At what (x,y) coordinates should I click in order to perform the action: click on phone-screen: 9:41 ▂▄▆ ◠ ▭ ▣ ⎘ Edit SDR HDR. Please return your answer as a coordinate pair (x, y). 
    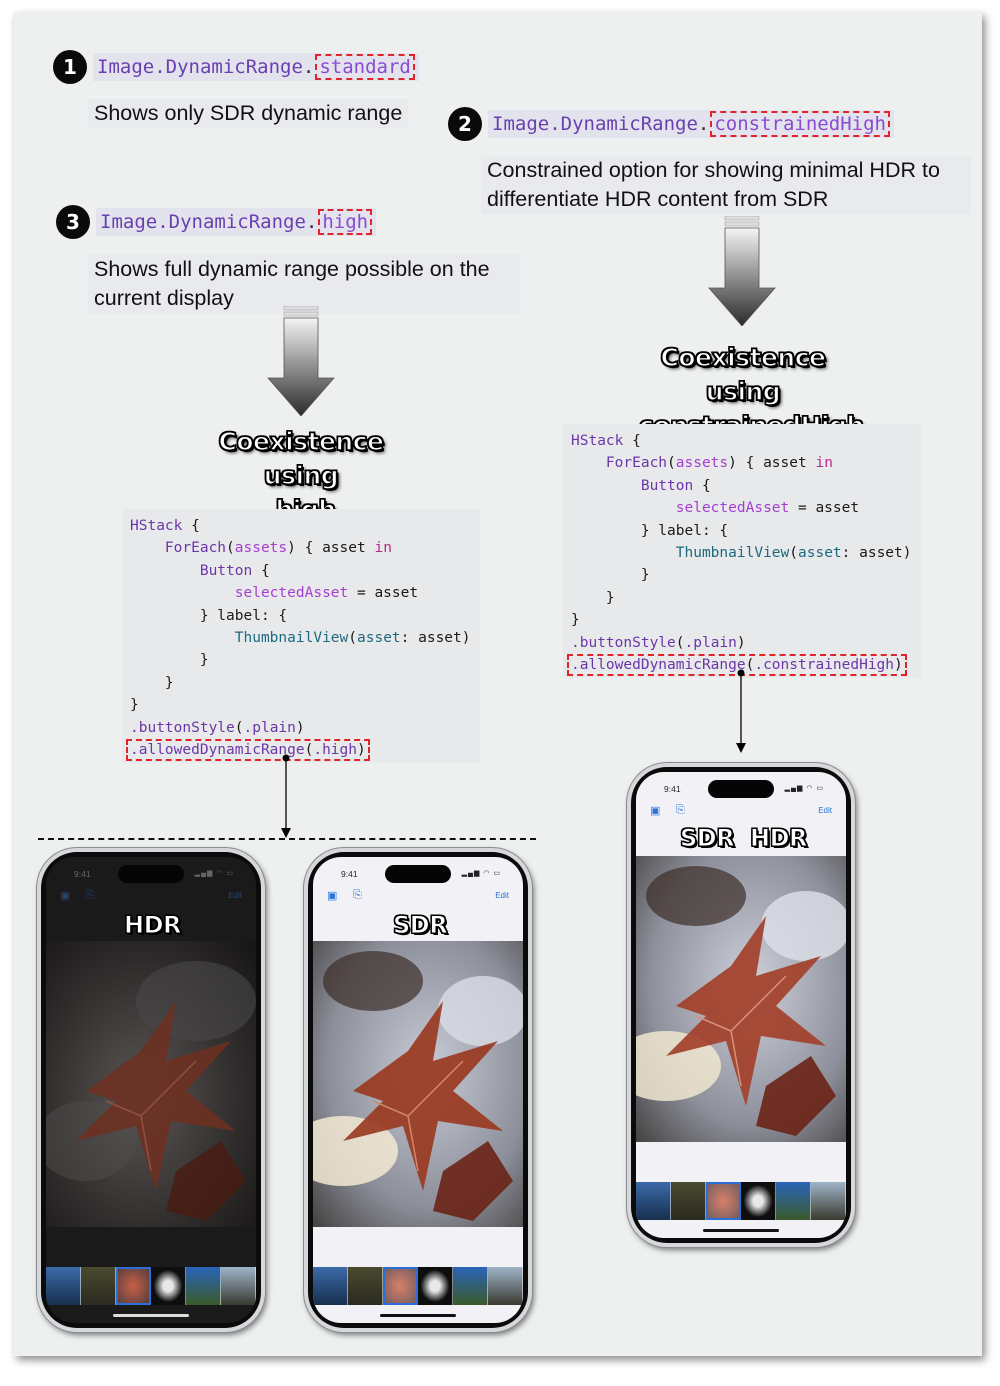
    Looking at the image, I should click on (741, 1005).